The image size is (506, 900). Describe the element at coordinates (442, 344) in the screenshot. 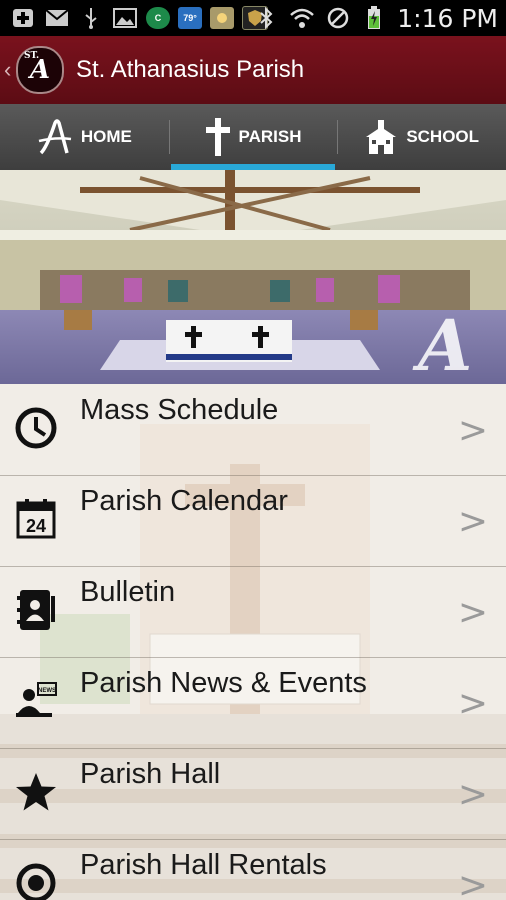

I see `watermark-letter: A` at that location.